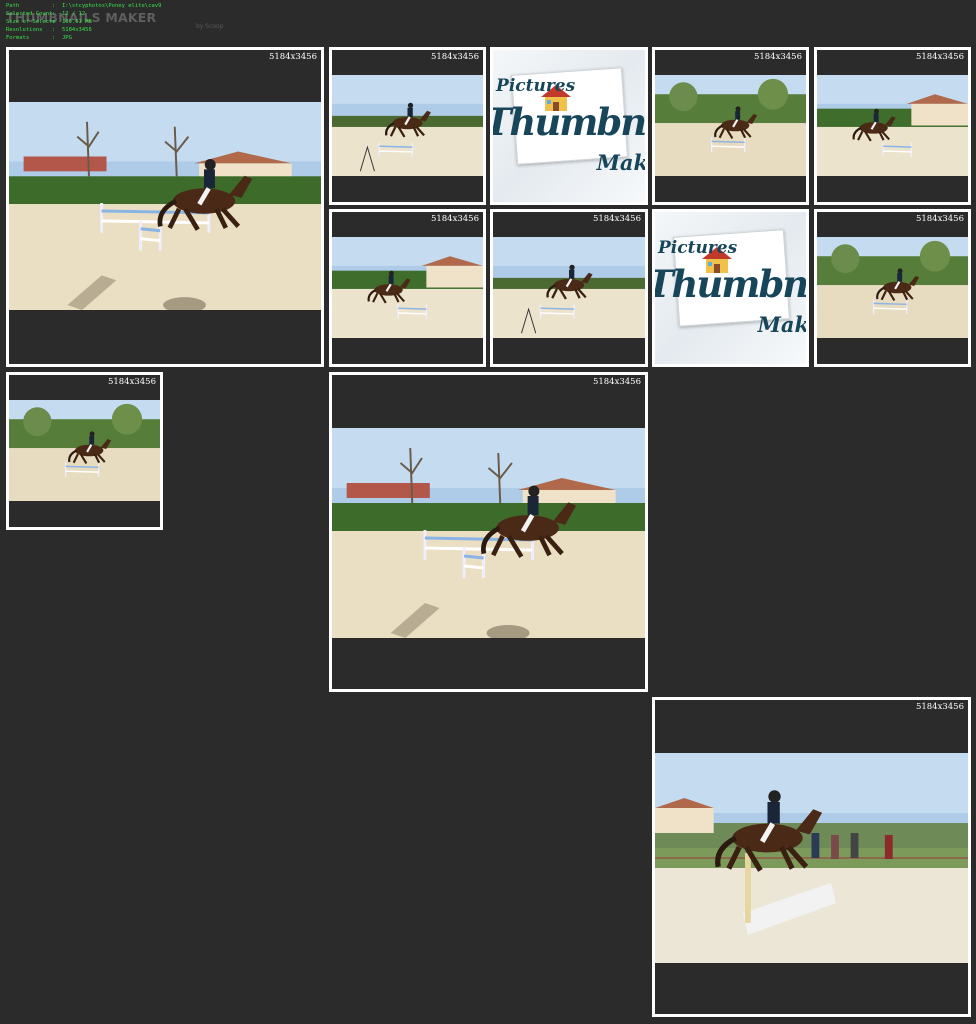 The width and height of the screenshot is (976, 1024). I want to click on thumbnail-5: 5184x3456, so click(892, 126).